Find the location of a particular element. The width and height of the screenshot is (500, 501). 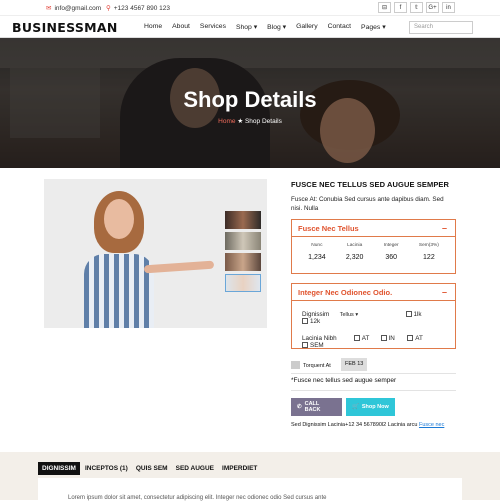

star-icon: ★ is located at coordinates (241, 121).